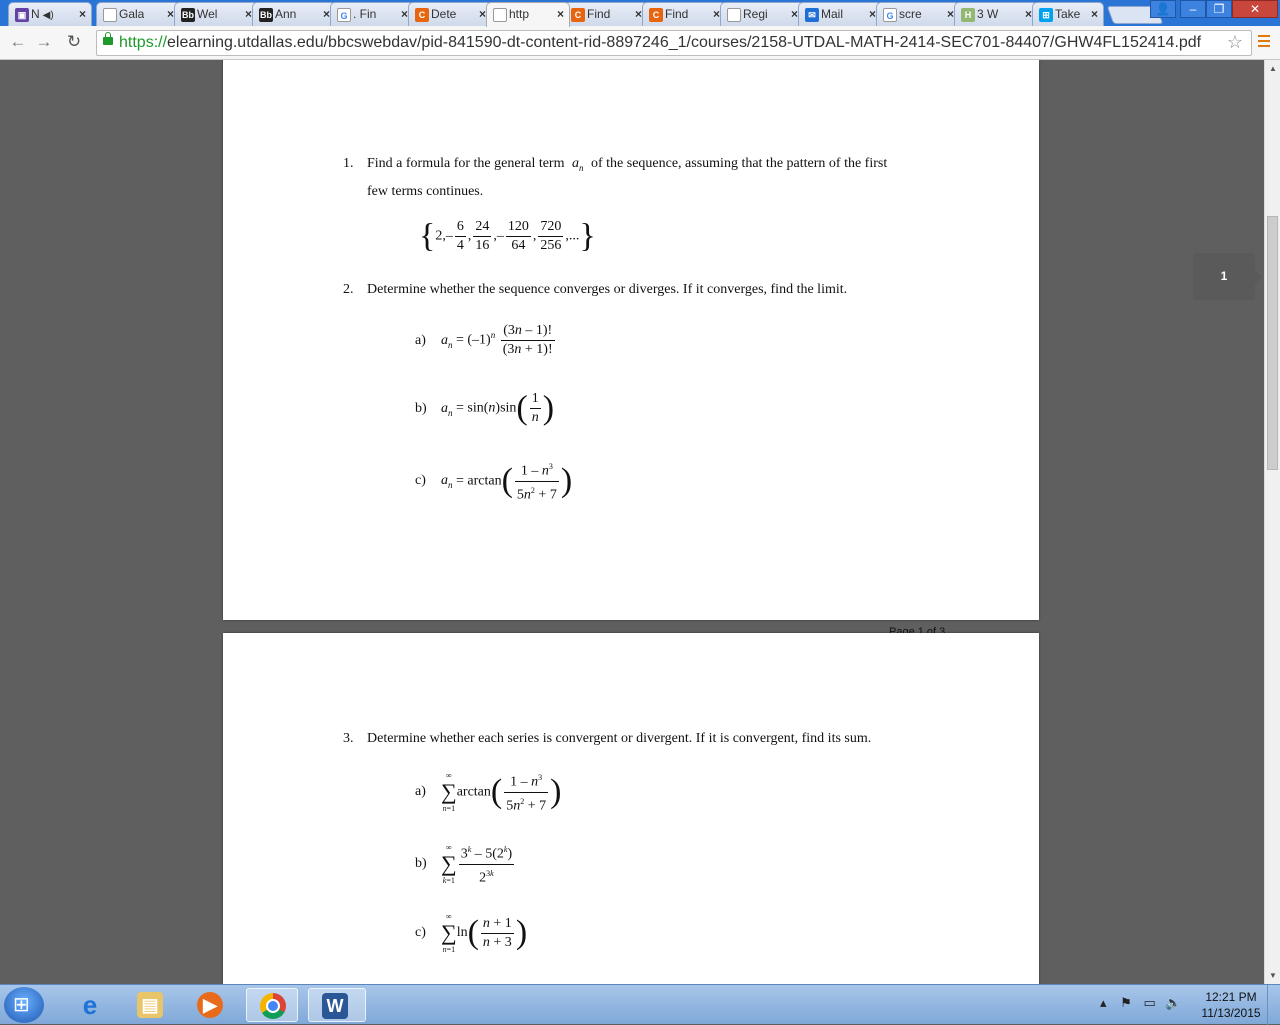 Image resolution: width=1280 pixels, height=1025 pixels. Describe the element at coordinates (1235, 42) in the screenshot. I see `bookmark-star-icon: ☆` at that location.